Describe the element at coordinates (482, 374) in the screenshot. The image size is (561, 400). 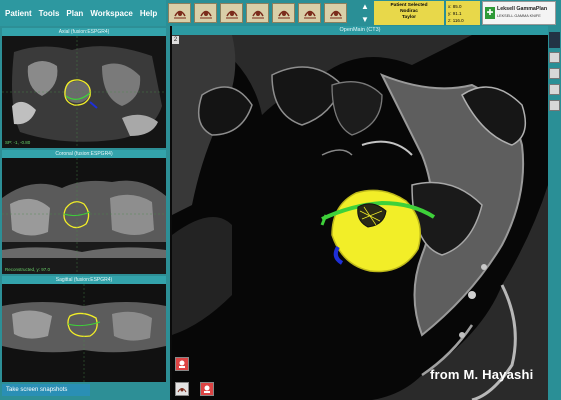
I see `image-credit: from M. Hayashi` at that location.